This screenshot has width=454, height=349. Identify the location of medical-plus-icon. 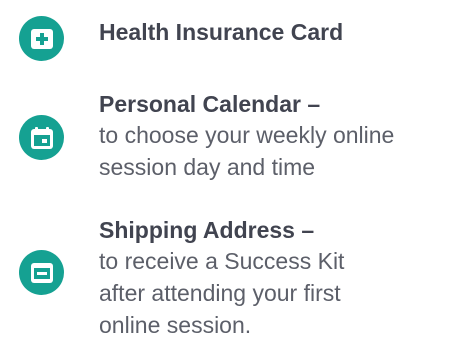
(41, 38).